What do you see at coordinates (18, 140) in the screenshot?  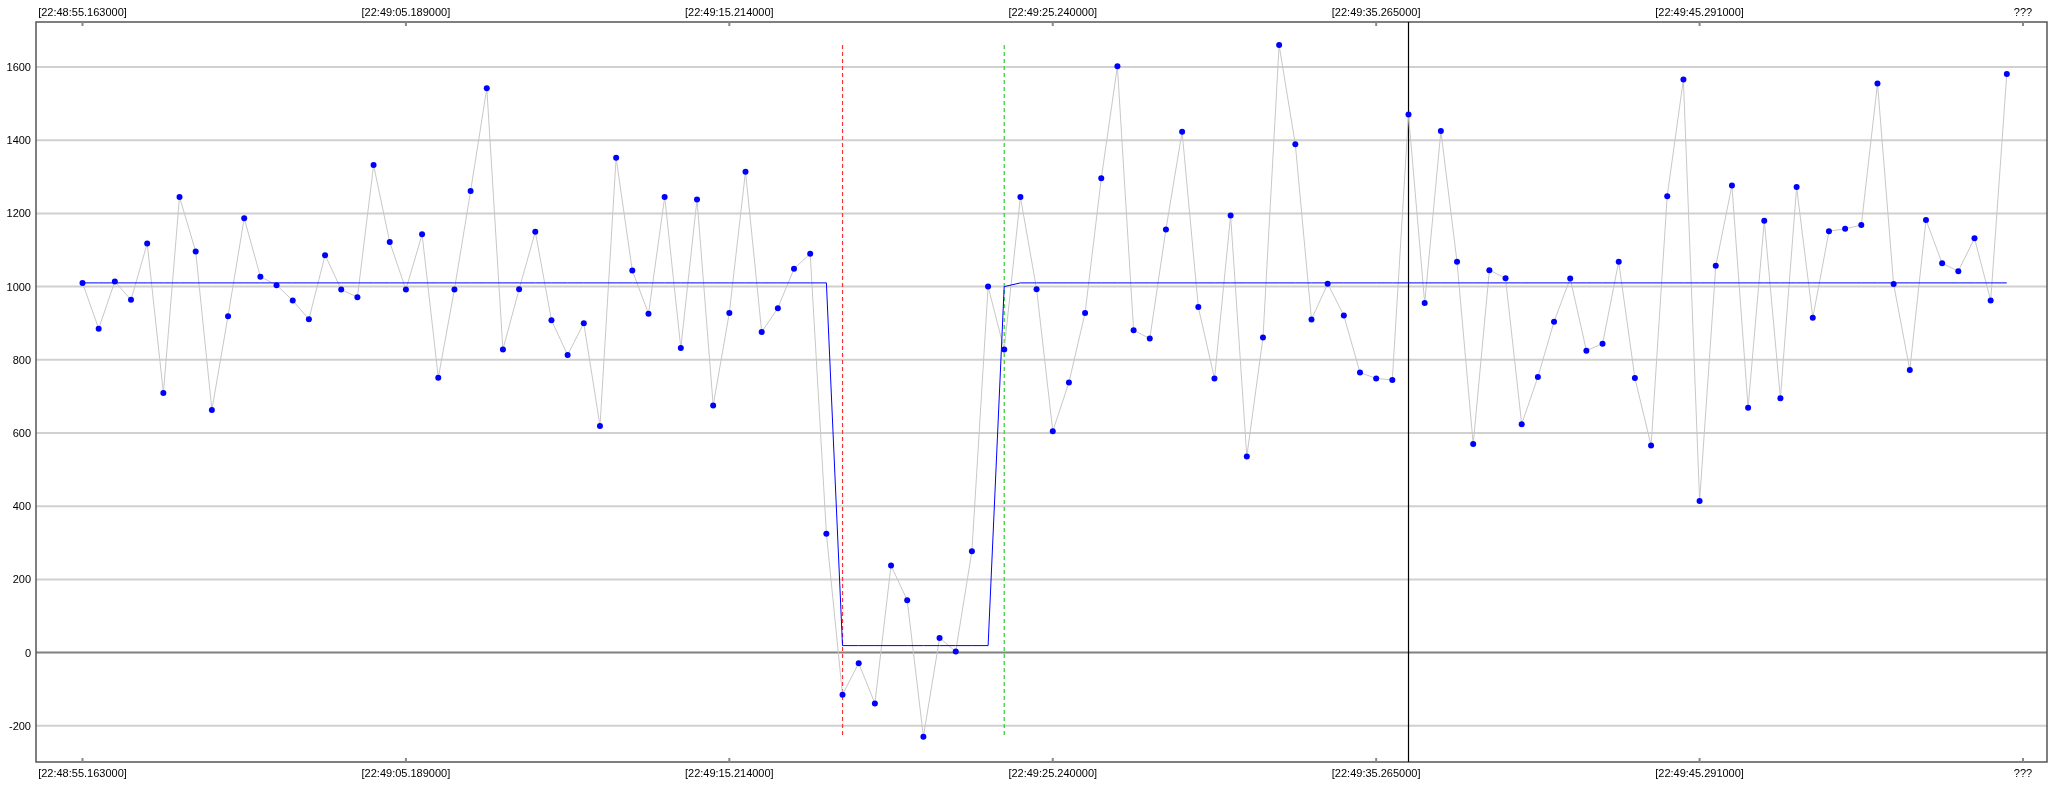 I see `axis-label: 1400` at bounding box center [18, 140].